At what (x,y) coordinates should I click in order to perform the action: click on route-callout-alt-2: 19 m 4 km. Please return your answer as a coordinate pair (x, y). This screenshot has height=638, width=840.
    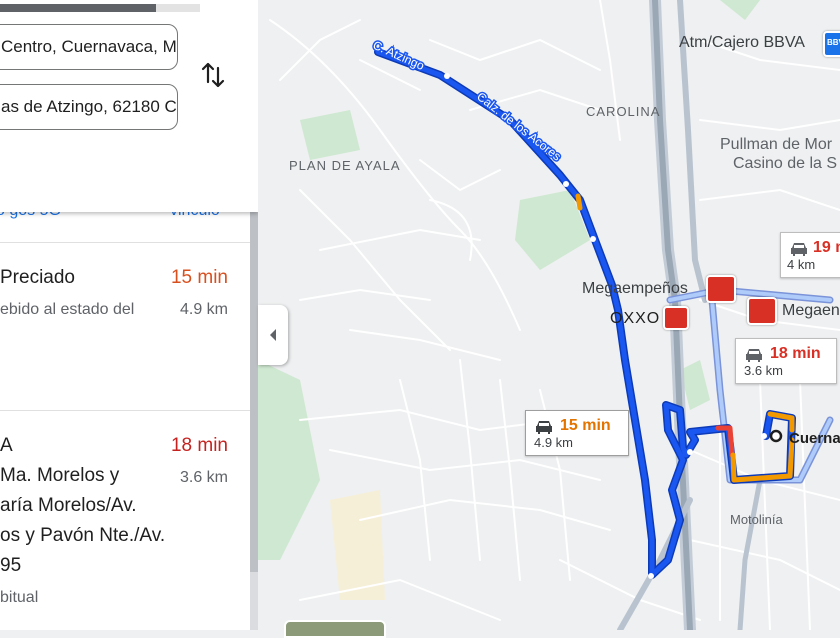
    Looking at the image, I should click on (810, 255).